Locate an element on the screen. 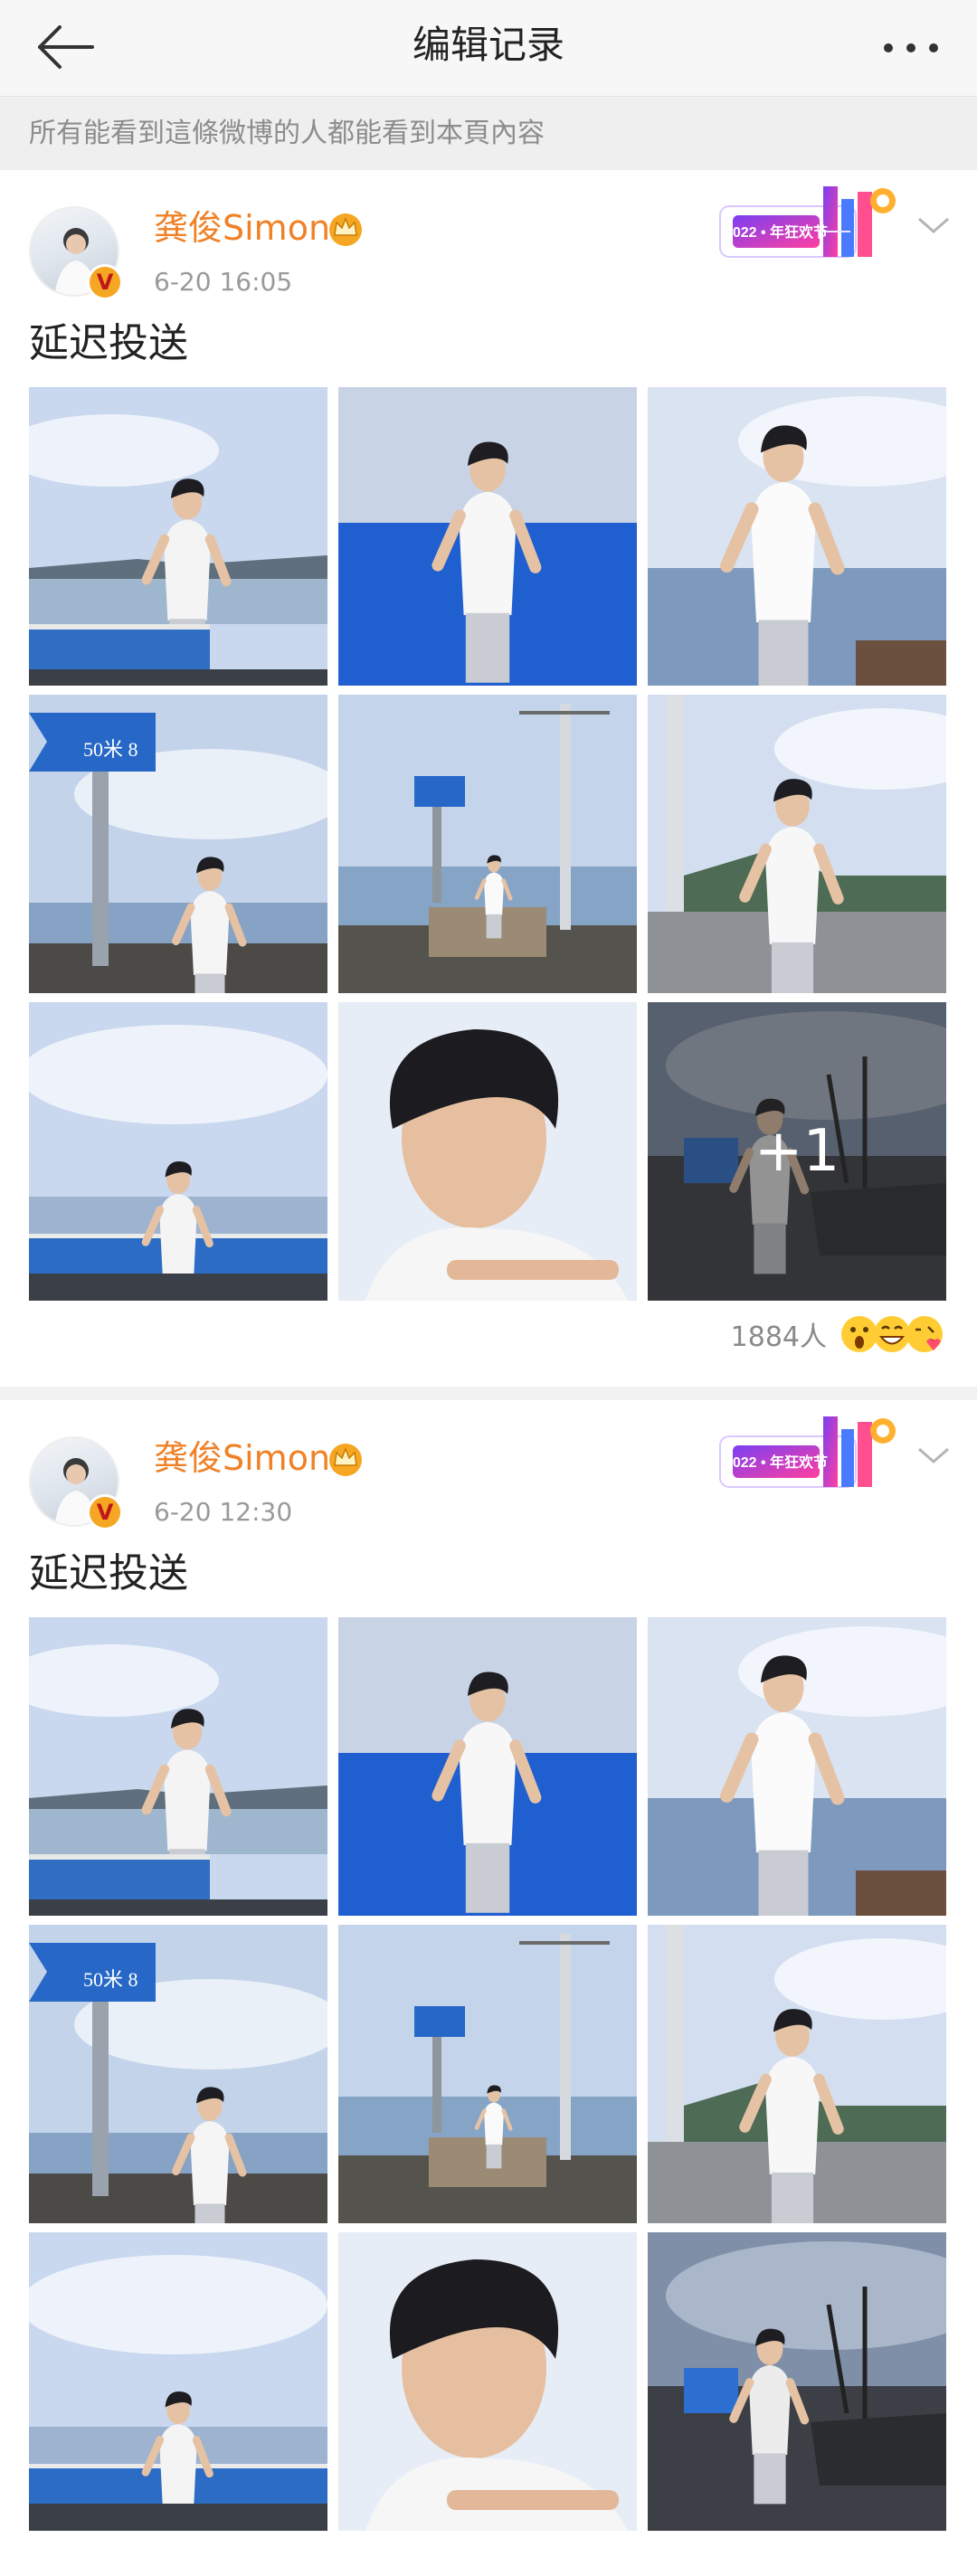 This screenshot has height=2576, width=977. grinning-face-icon is located at coordinates (892, 1334).